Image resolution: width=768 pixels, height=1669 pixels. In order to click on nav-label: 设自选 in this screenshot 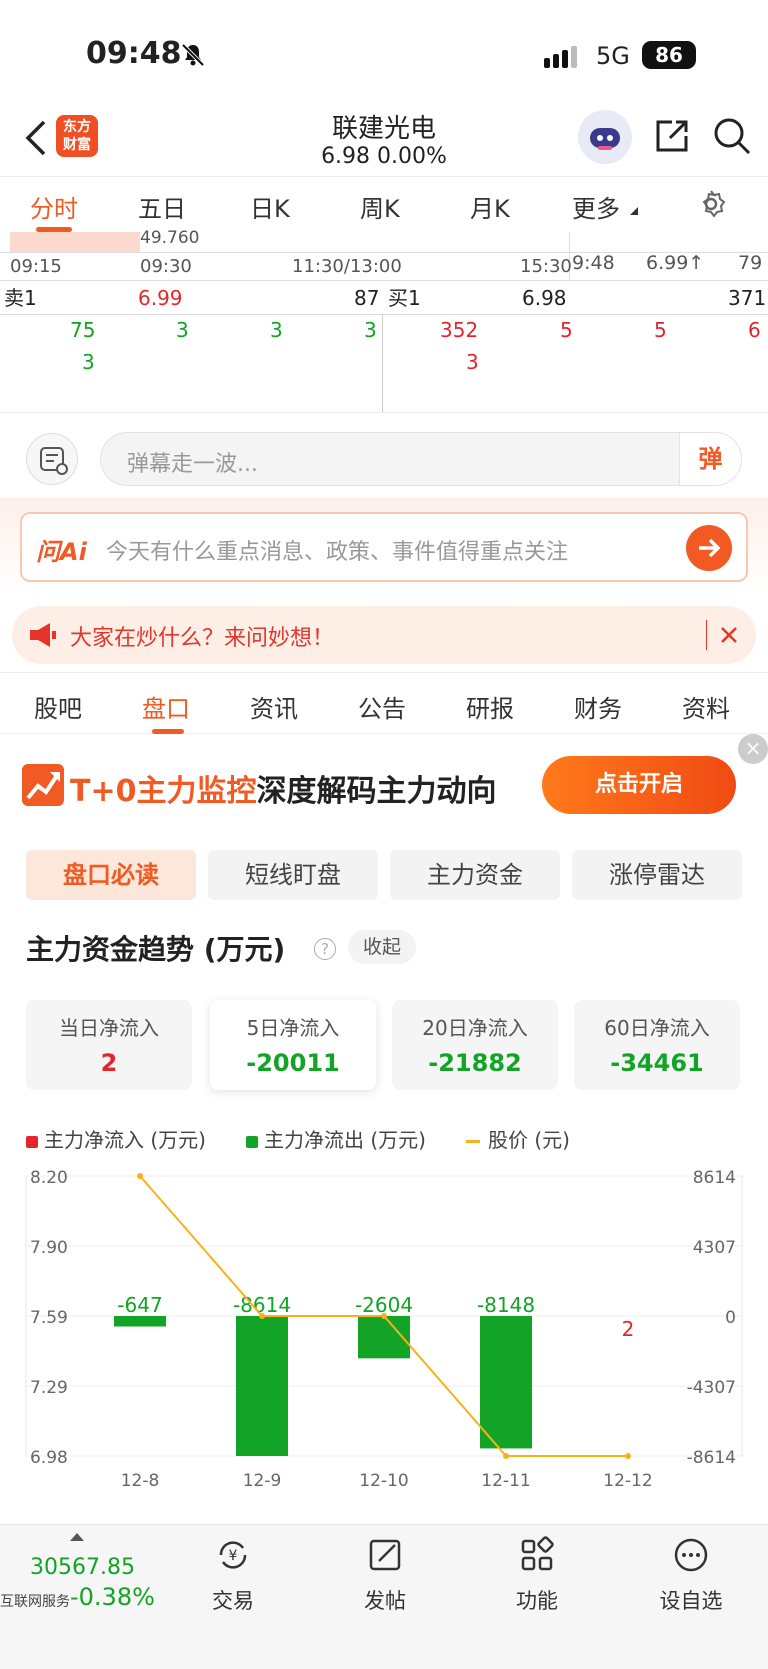, I will do `click(691, 1601)`.